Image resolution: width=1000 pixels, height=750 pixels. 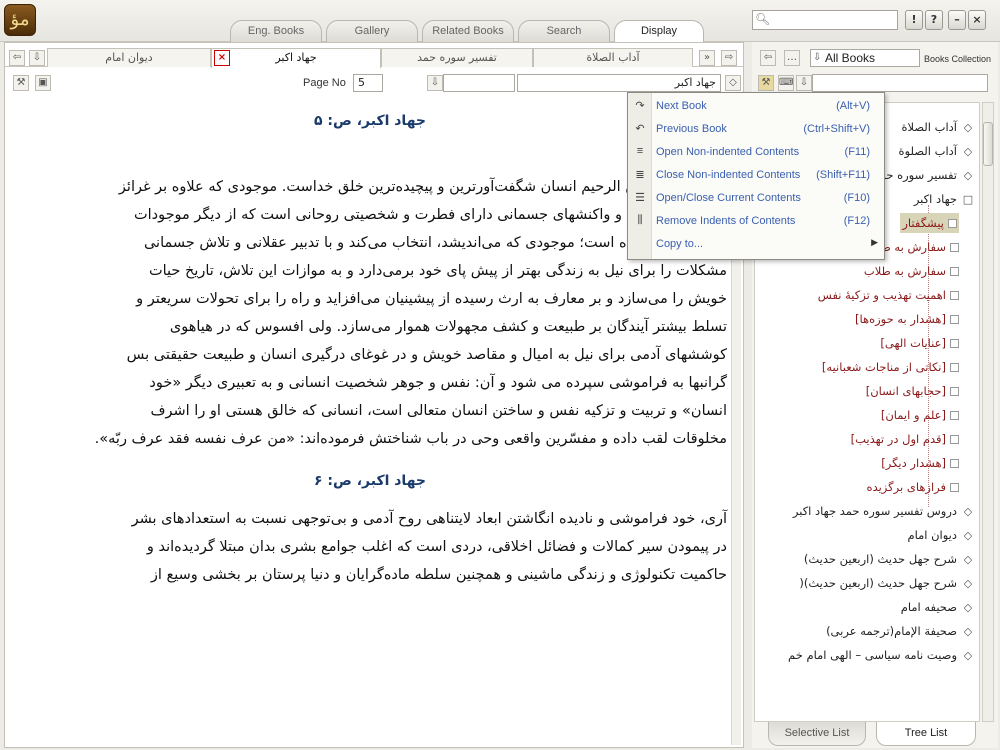 What do you see at coordinates (756, 221) in the screenshot?
I see `menu-item-remove-indents: ⫼ Remove Indents of Contents (F12)` at bounding box center [756, 221].